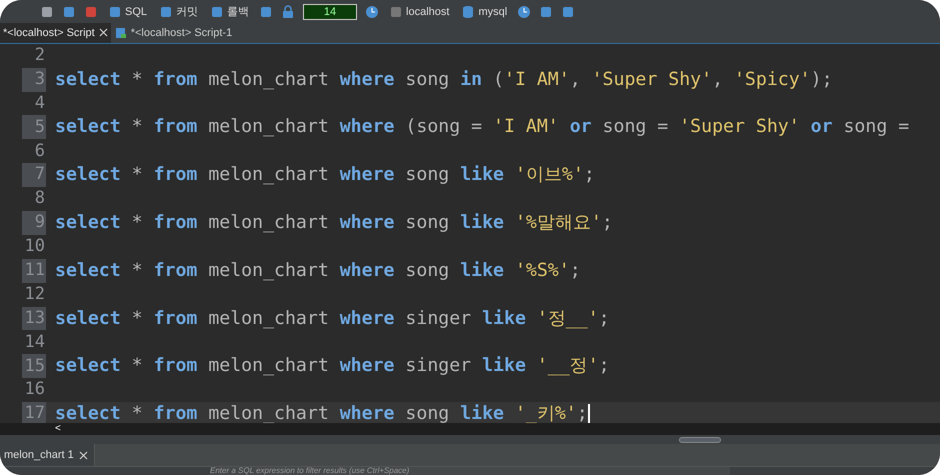 Image resolution: width=940 pixels, height=475 pixels. I want to click on line-number: 7, so click(34, 175).